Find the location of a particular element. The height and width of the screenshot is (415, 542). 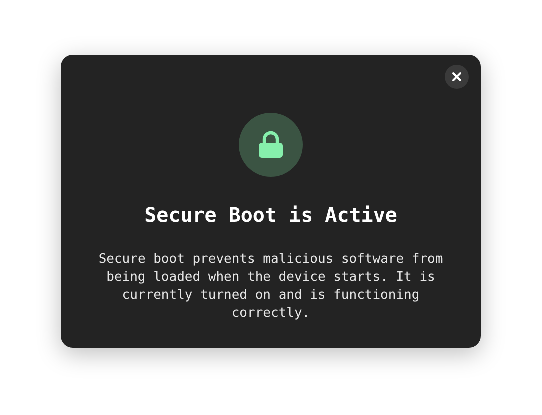

close-icon is located at coordinates (457, 77).